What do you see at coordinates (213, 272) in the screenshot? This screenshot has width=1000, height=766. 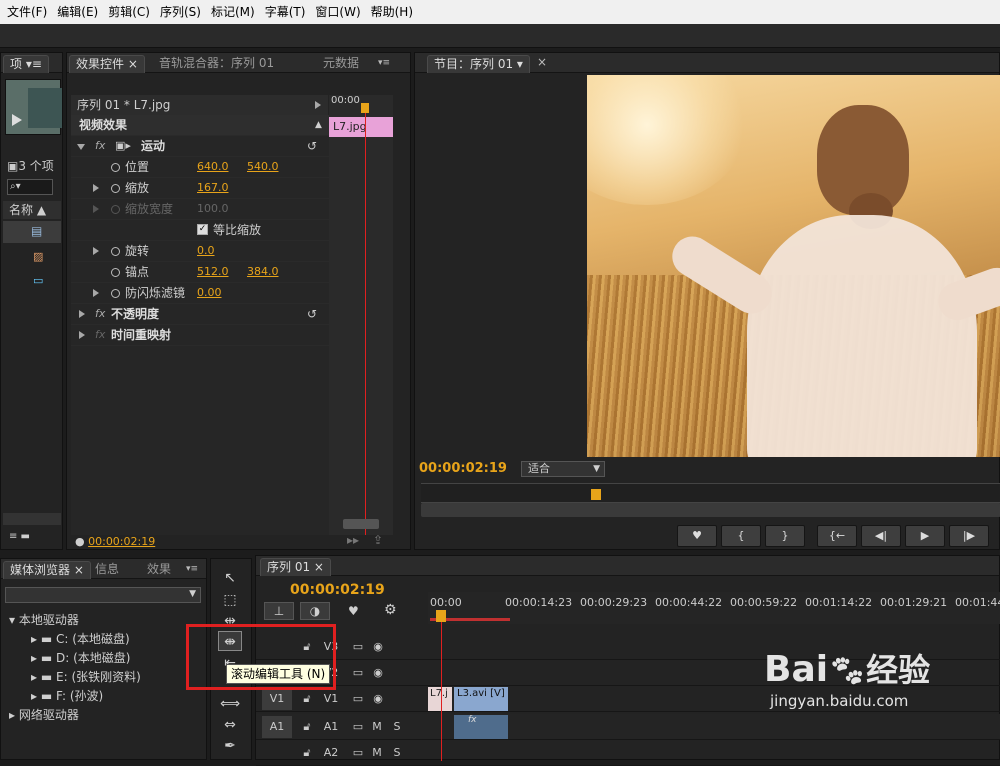 I see `anchor-x-value: 512.0` at bounding box center [213, 272].